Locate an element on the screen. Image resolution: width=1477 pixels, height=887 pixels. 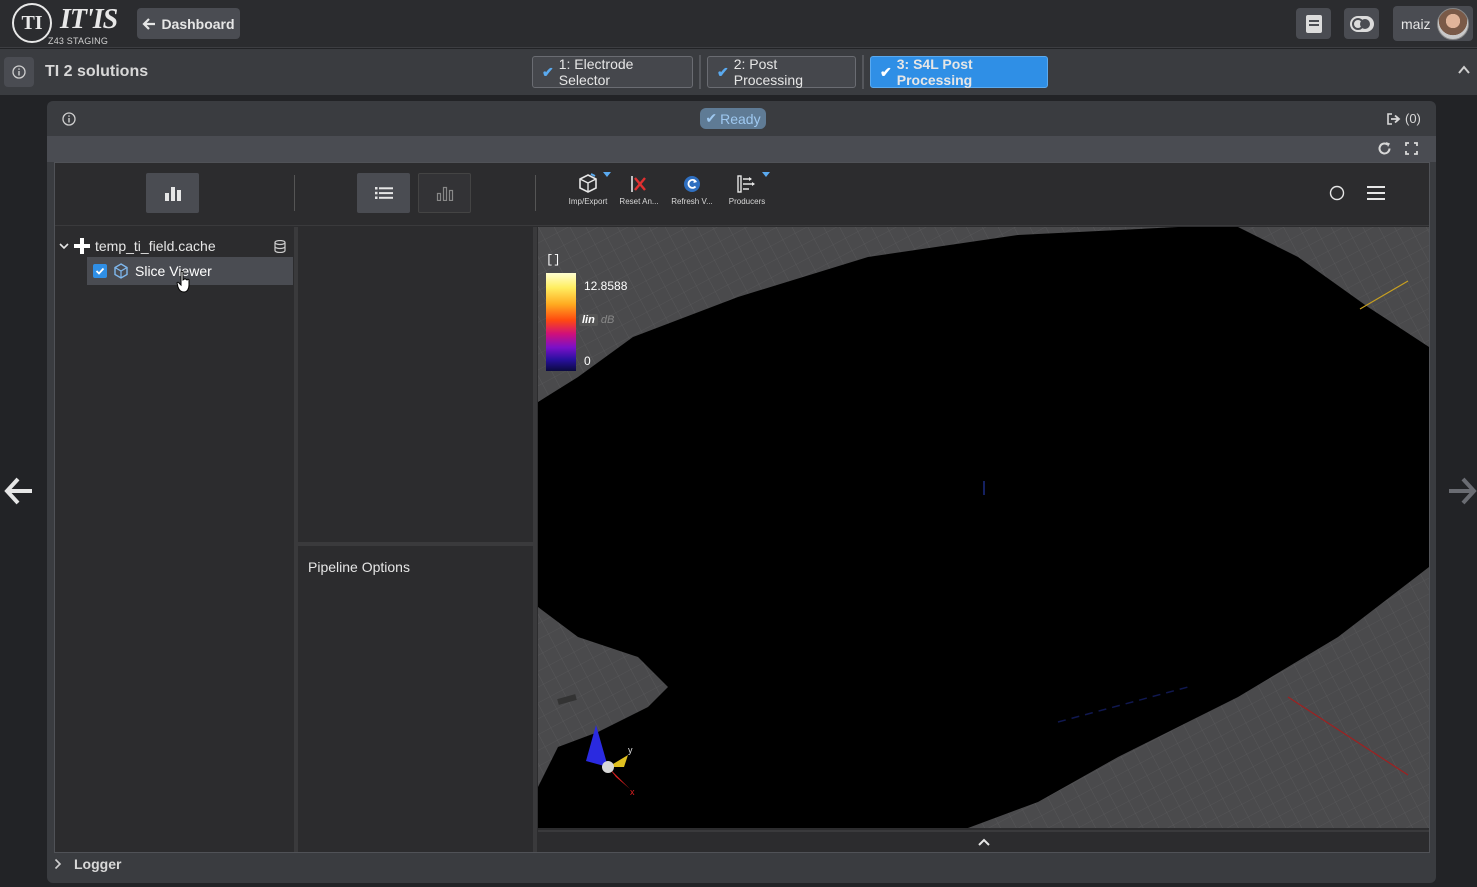
check-icon is located at coordinates (100, 271).